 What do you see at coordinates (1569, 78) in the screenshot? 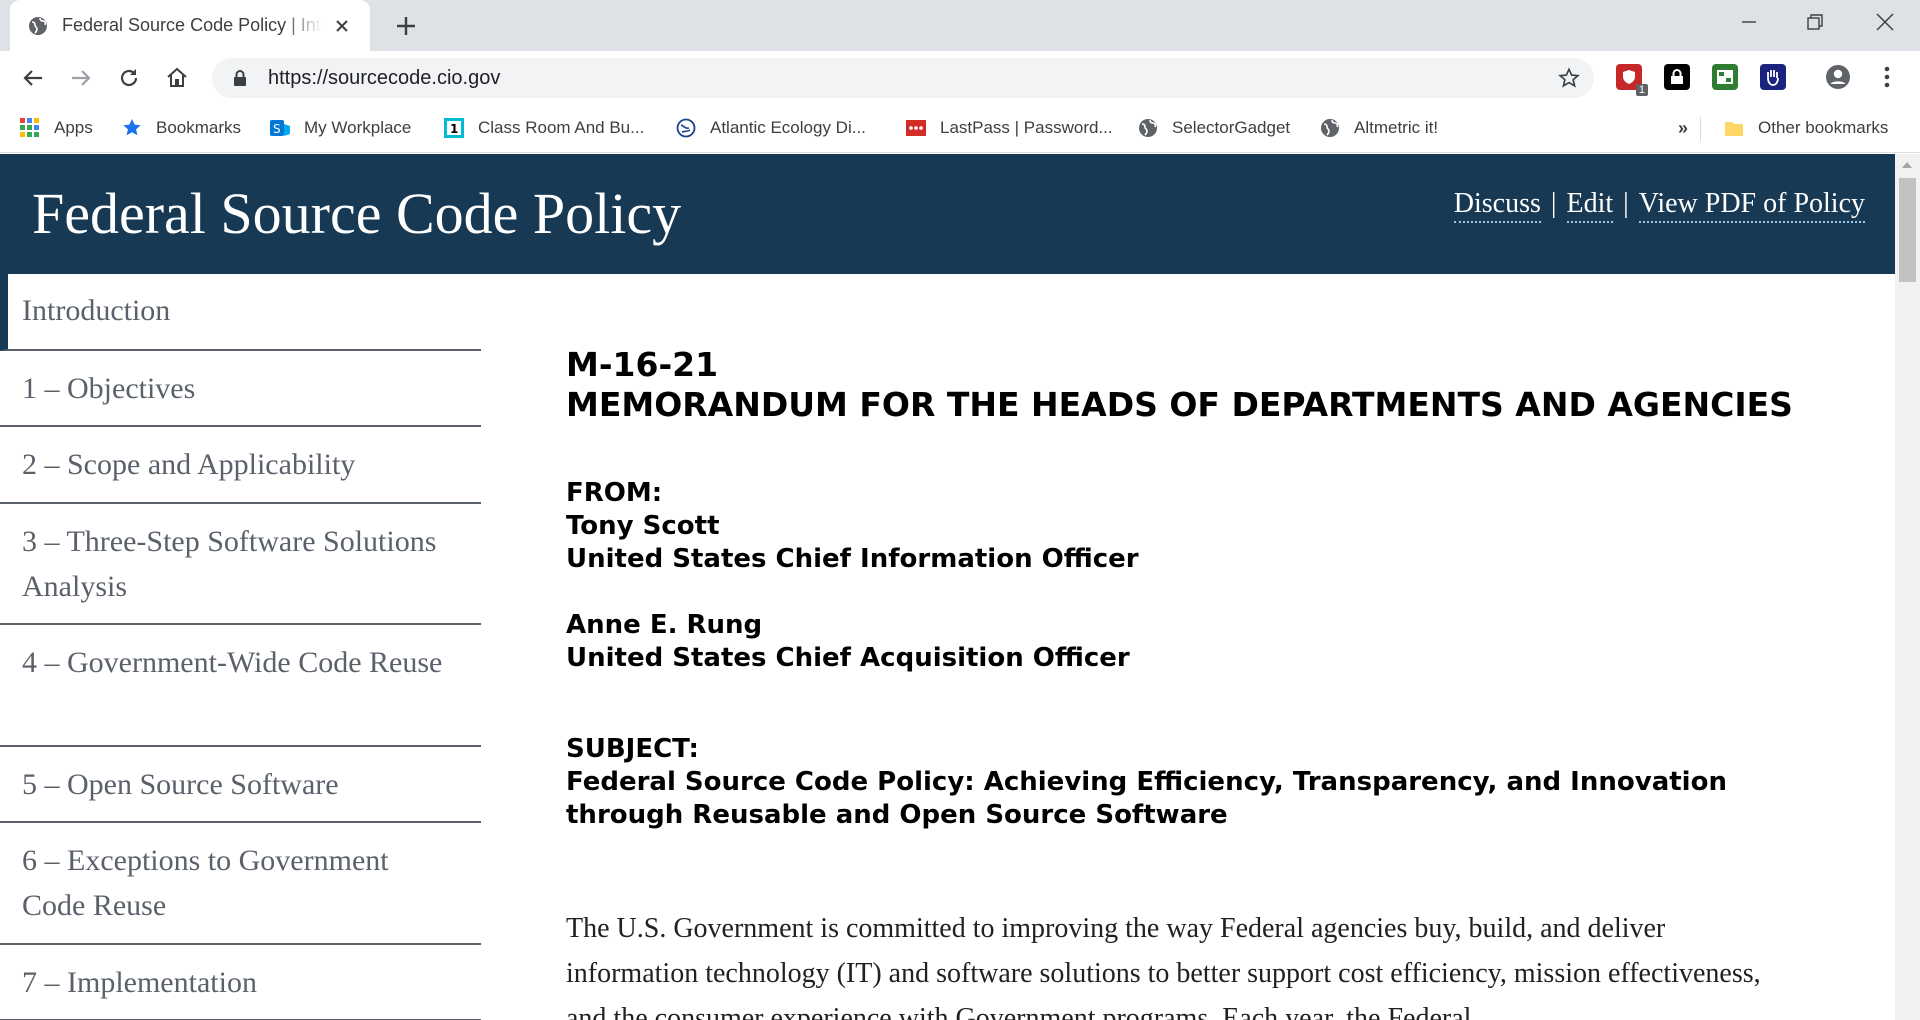
I see `bookmark-star-icon` at bounding box center [1569, 78].